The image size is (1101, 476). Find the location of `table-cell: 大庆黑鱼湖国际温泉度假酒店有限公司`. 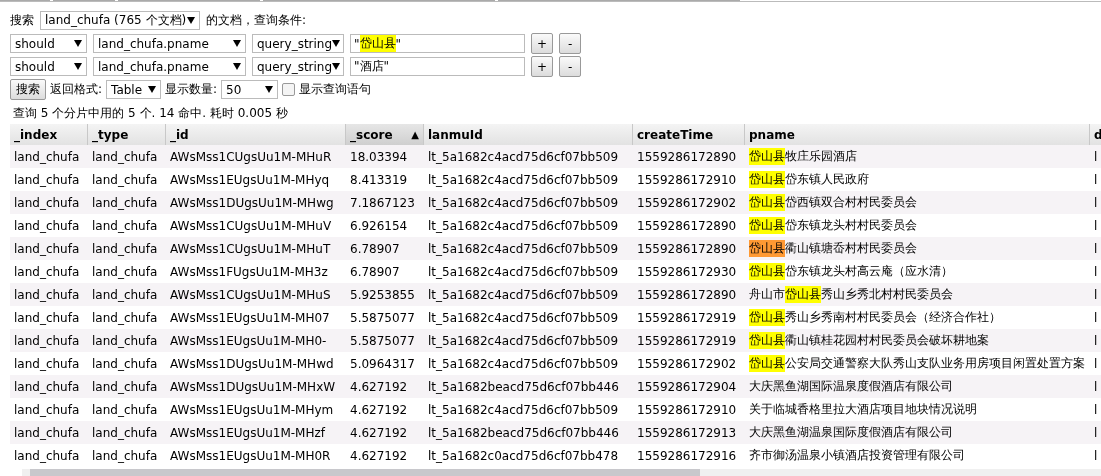

table-cell: 大庆黑鱼湖国际温泉度假酒店有限公司 is located at coordinates (917, 386).